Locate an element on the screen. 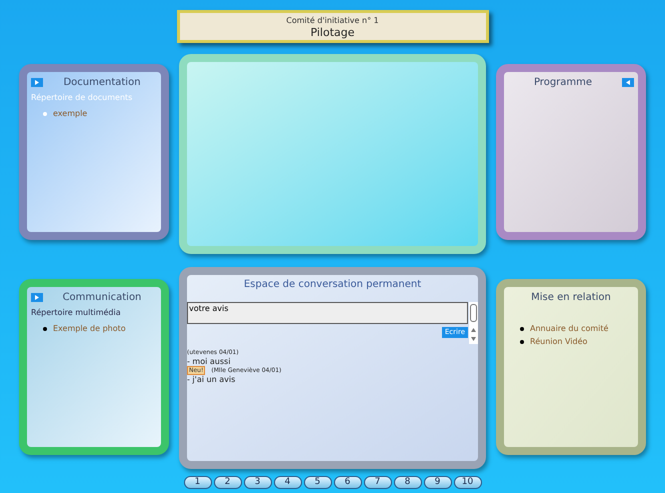  page-button: 10 is located at coordinates (468, 482).